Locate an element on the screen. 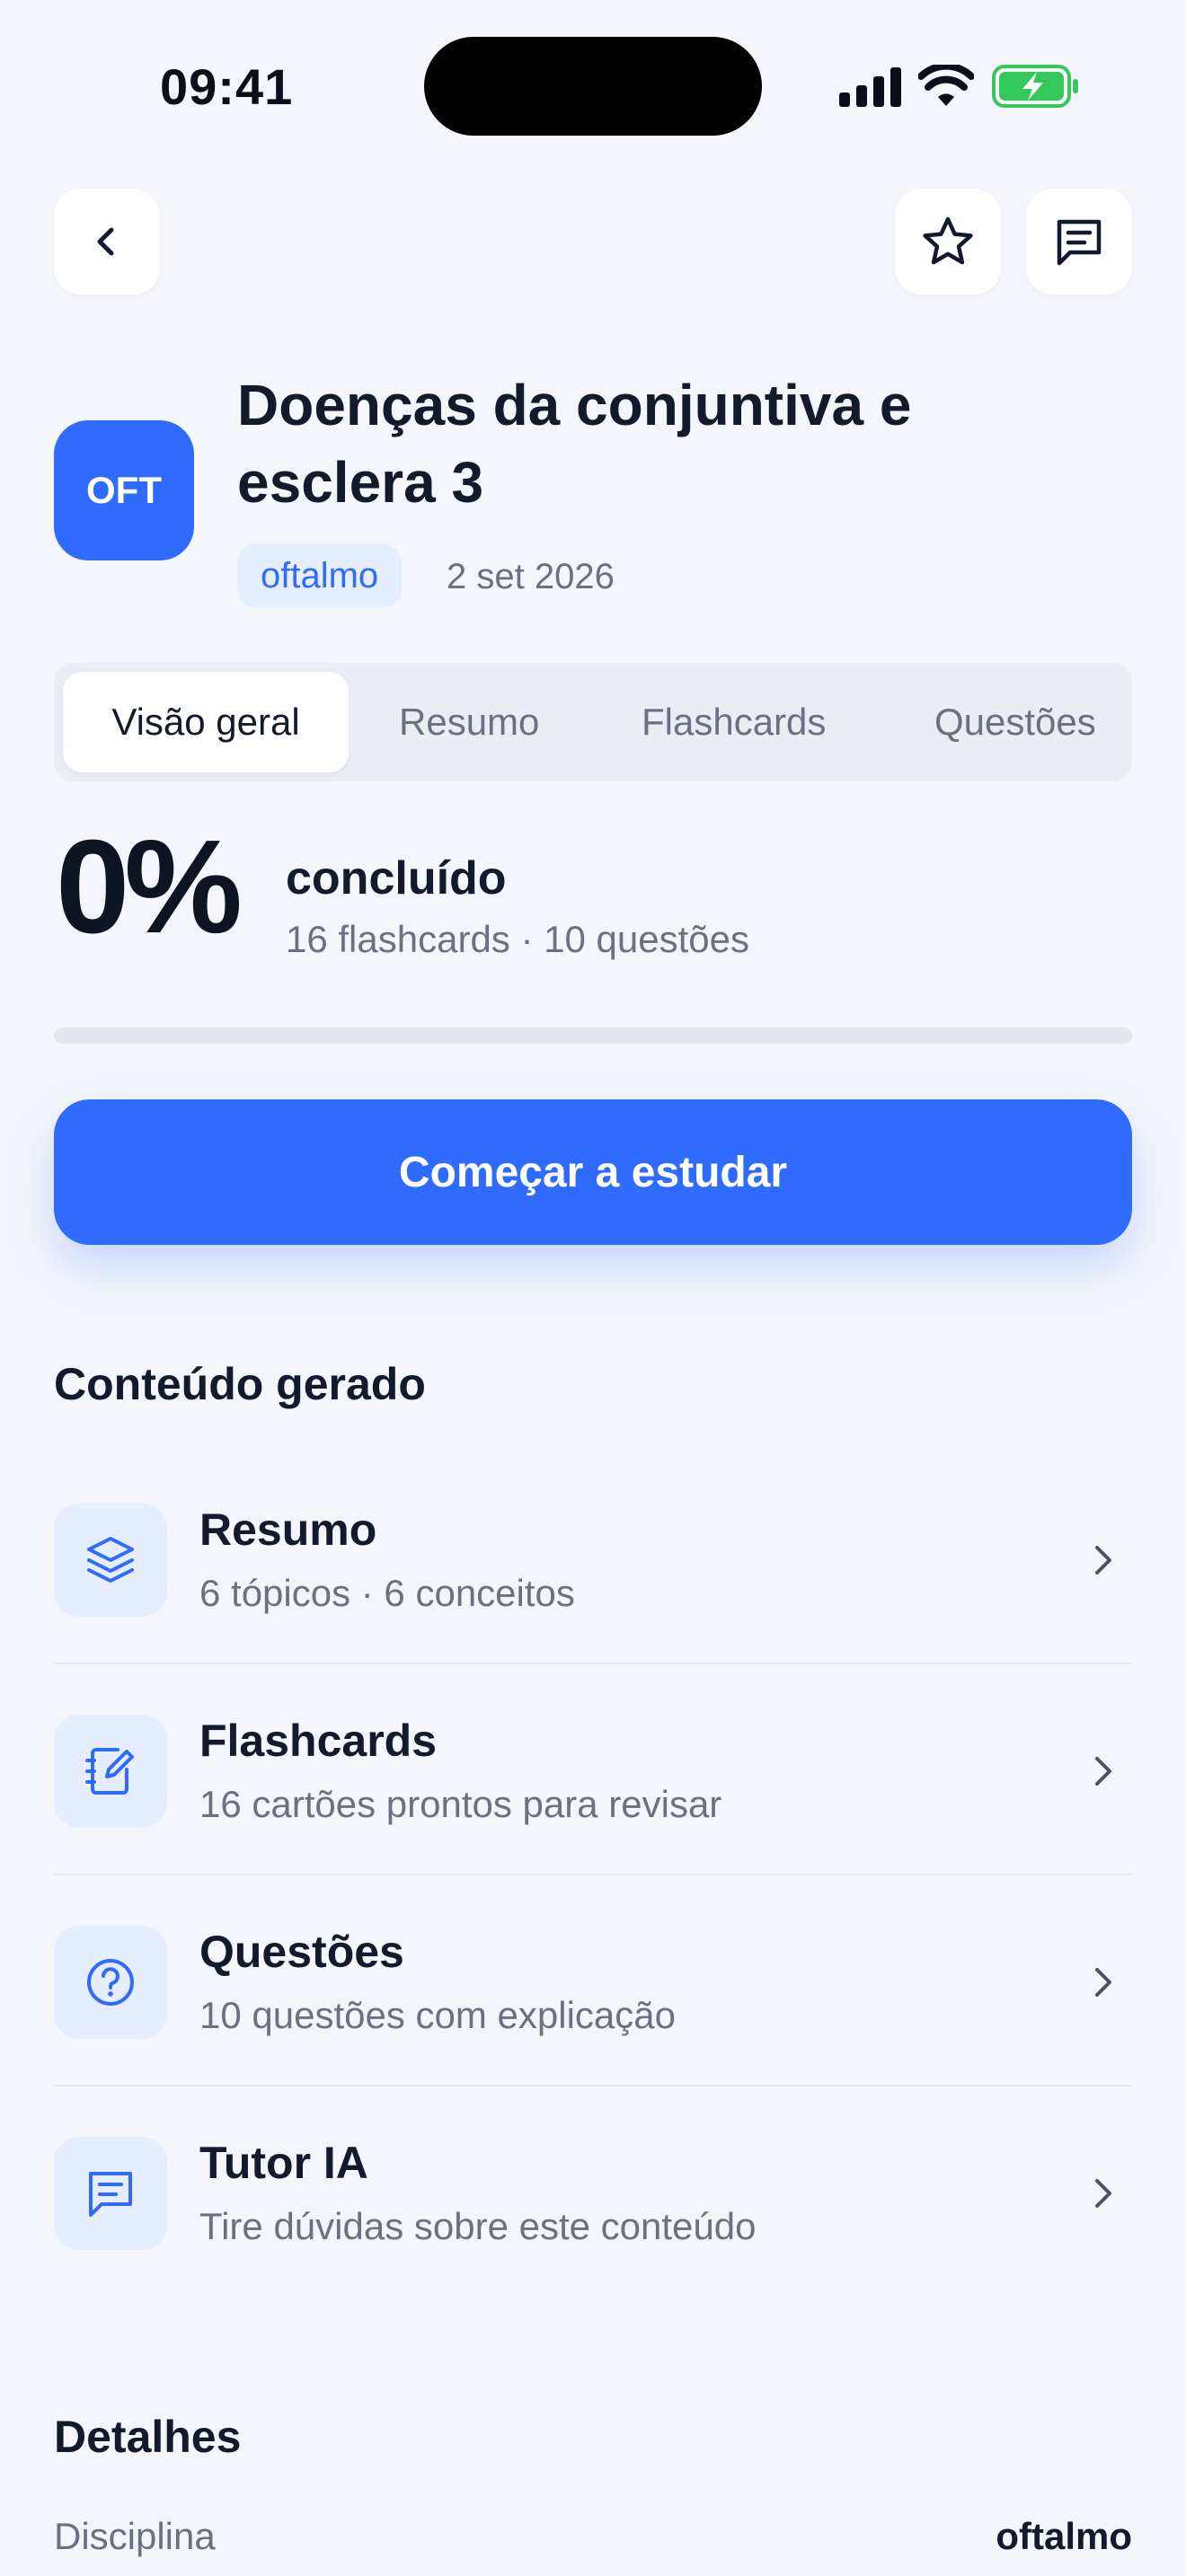  dynamic-island is located at coordinates (593, 86).